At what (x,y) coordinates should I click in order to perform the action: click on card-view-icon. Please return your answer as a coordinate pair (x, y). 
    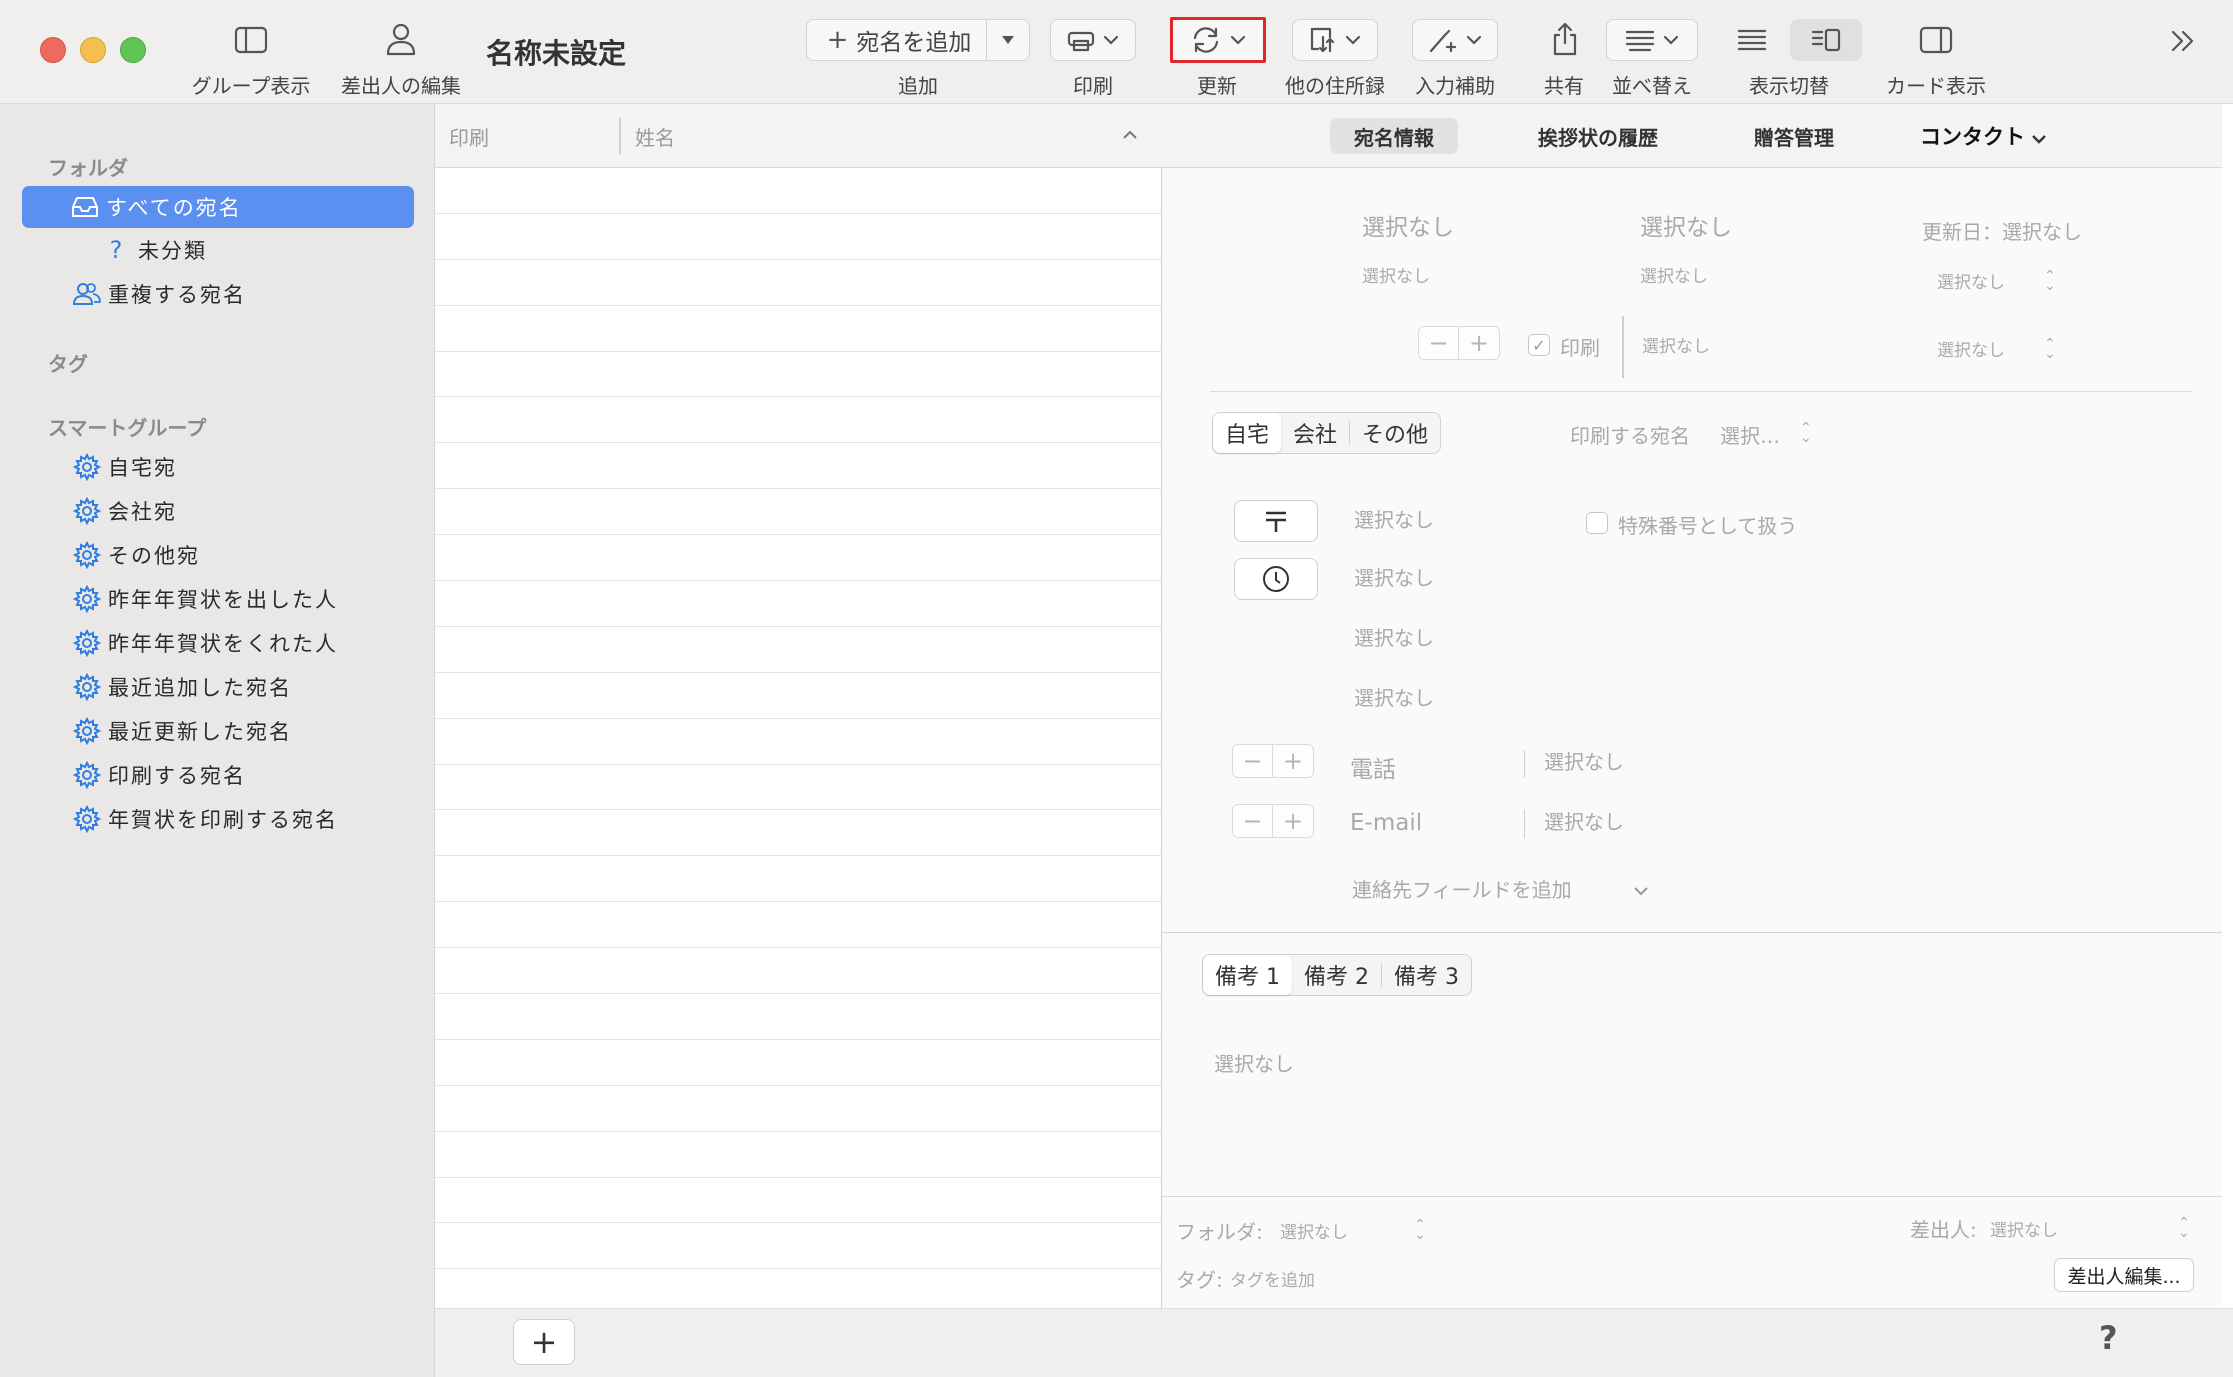
    Looking at the image, I should click on (1936, 40).